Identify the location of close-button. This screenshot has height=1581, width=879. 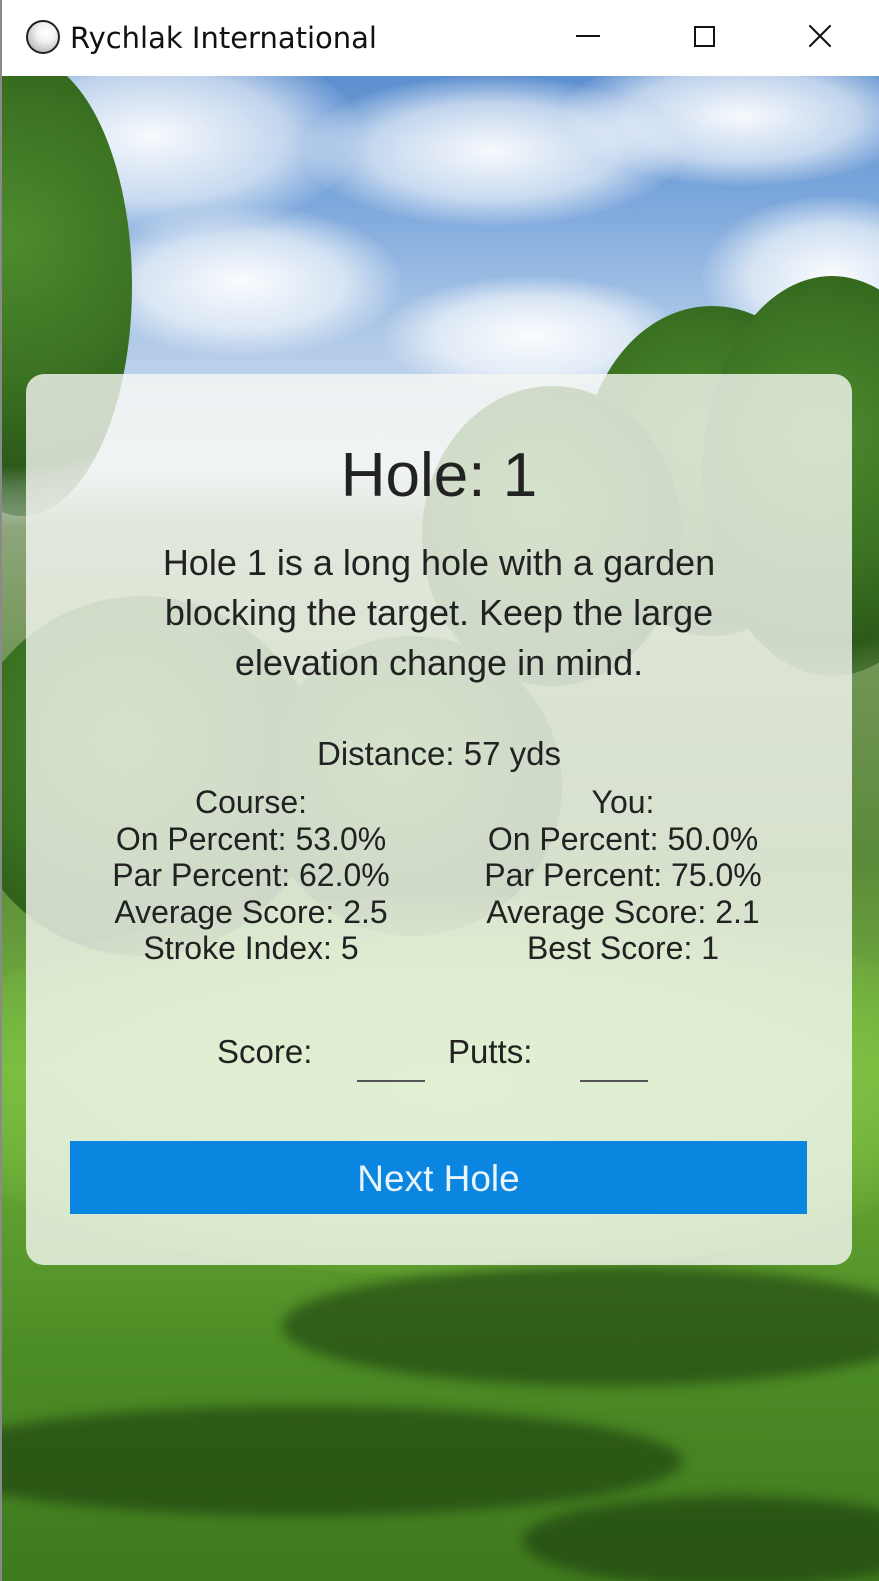
(820, 36).